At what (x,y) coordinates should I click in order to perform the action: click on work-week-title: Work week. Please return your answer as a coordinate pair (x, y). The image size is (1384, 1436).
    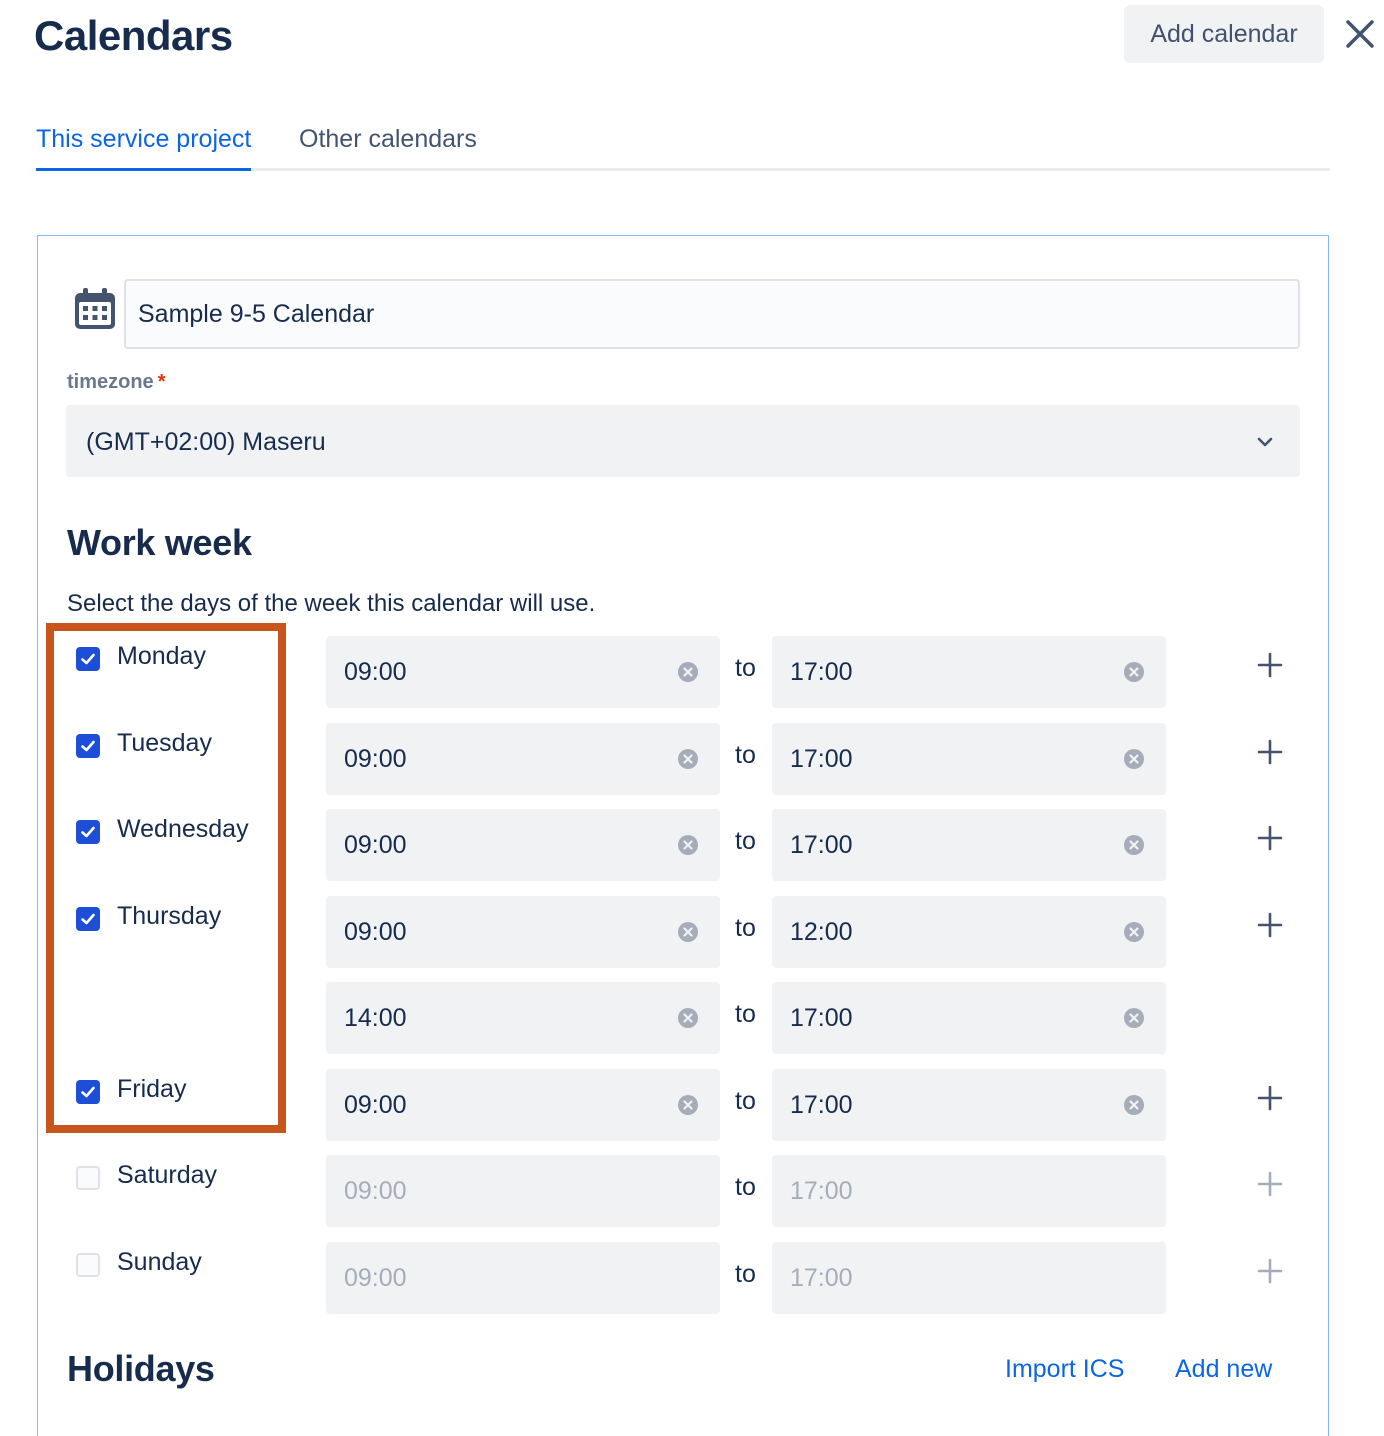
    Looking at the image, I should click on (159, 542).